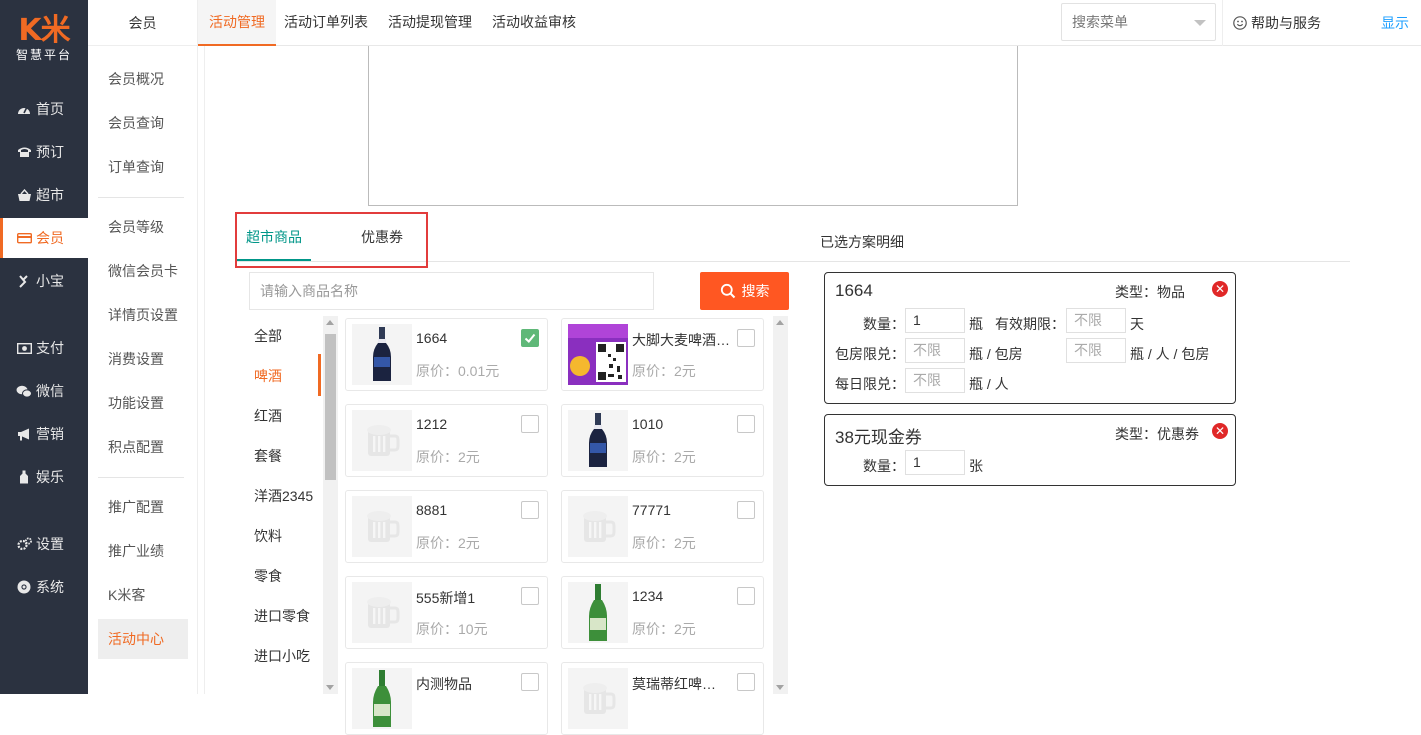  I want to click on product-card: 内测物品, so click(446, 698).